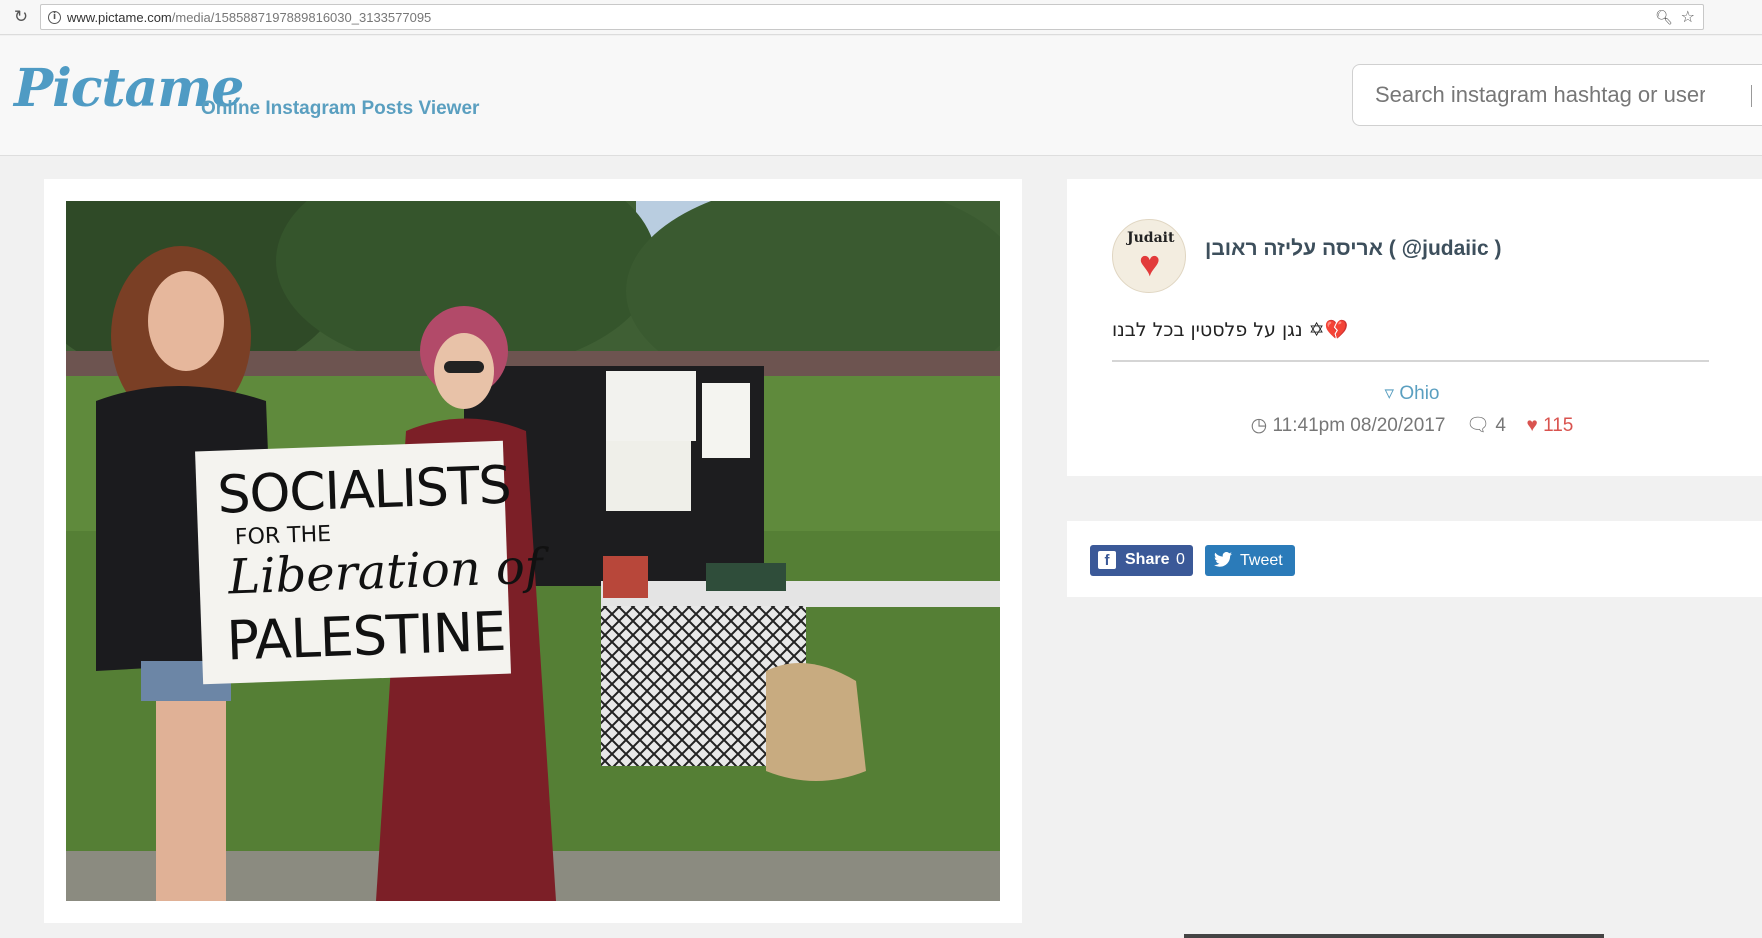  Describe the element at coordinates (1107, 560) in the screenshot. I see `facebook-icon: f` at that location.